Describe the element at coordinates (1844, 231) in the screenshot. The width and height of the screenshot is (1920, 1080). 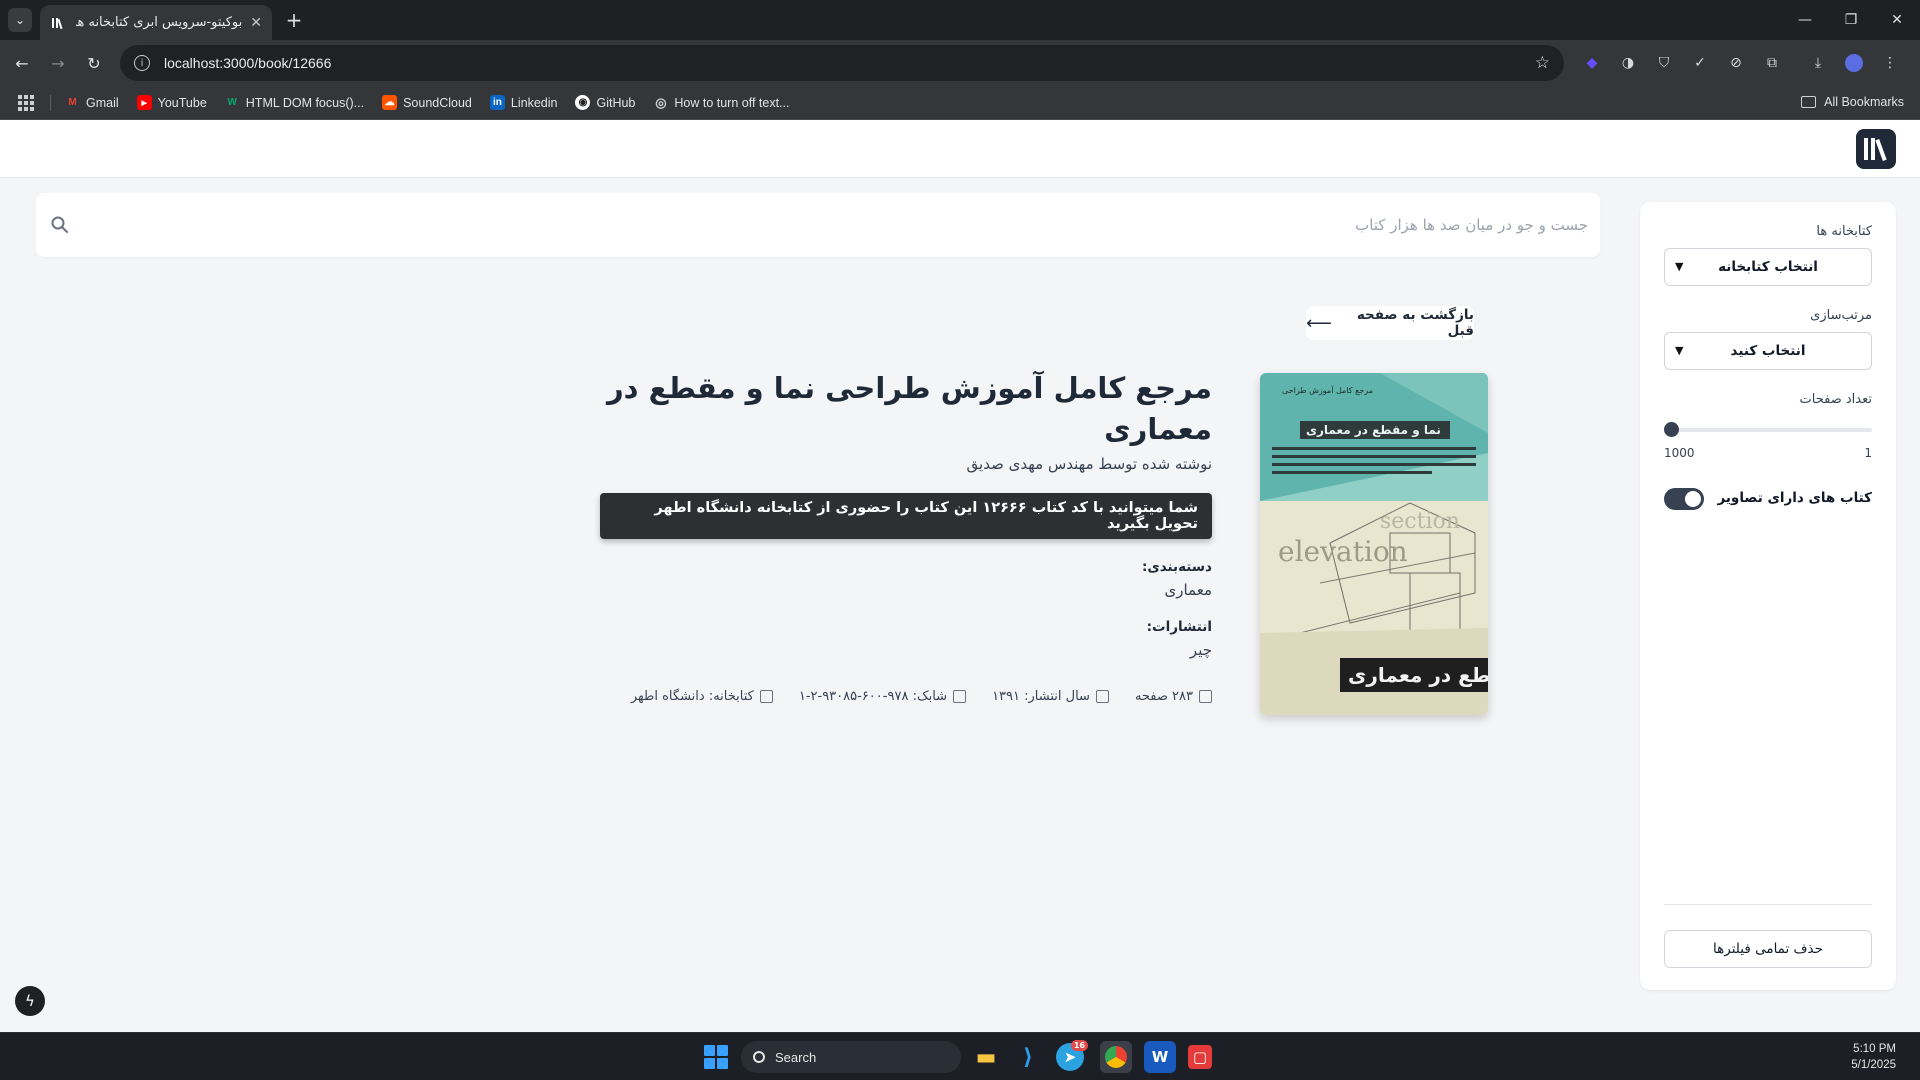
I see `libraries-label: کتابخانه ها` at that location.